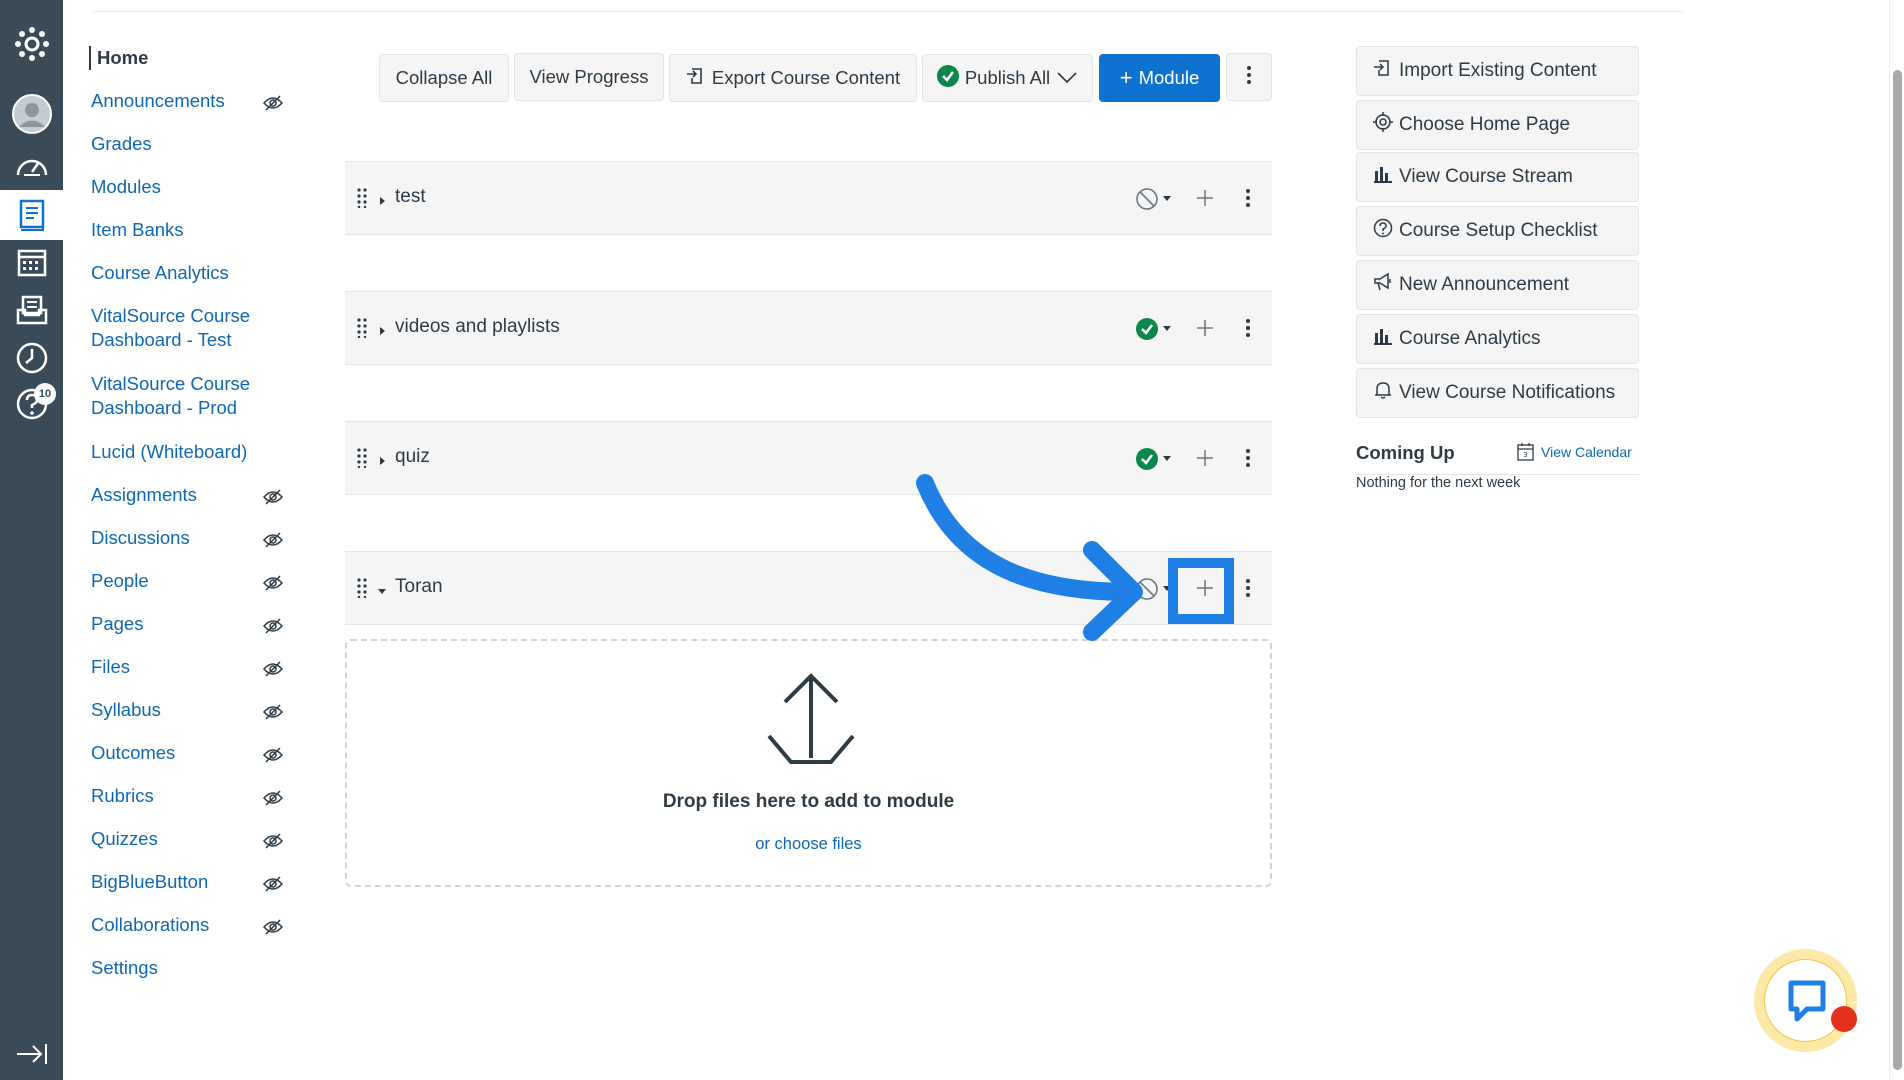  What do you see at coordinates (171, 968) in the screenshot?
I see `course-nav-item-settings: Settings` at bounding box center [171, 968].